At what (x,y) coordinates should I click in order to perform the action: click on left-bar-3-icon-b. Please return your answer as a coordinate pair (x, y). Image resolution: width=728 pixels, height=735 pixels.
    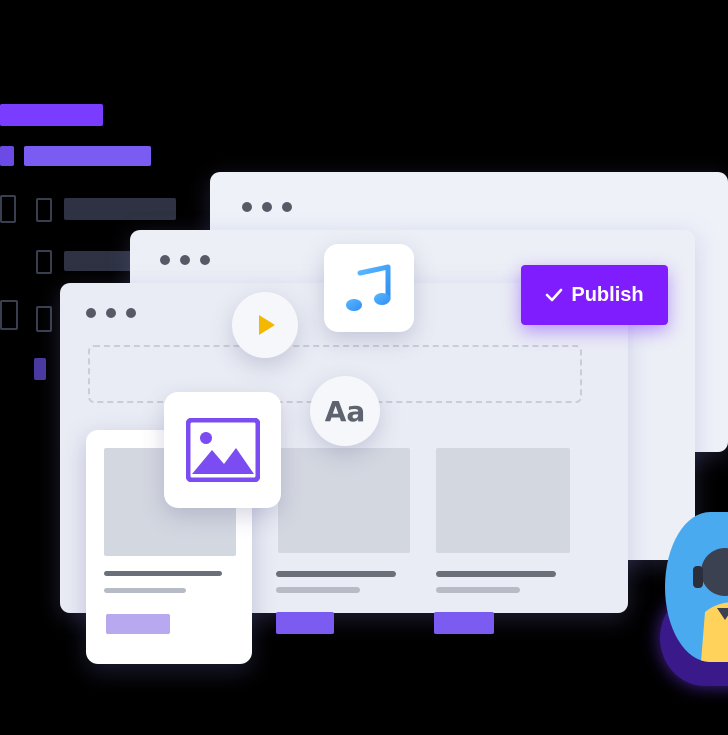
    Looking at the image, I should click on (44, 210).